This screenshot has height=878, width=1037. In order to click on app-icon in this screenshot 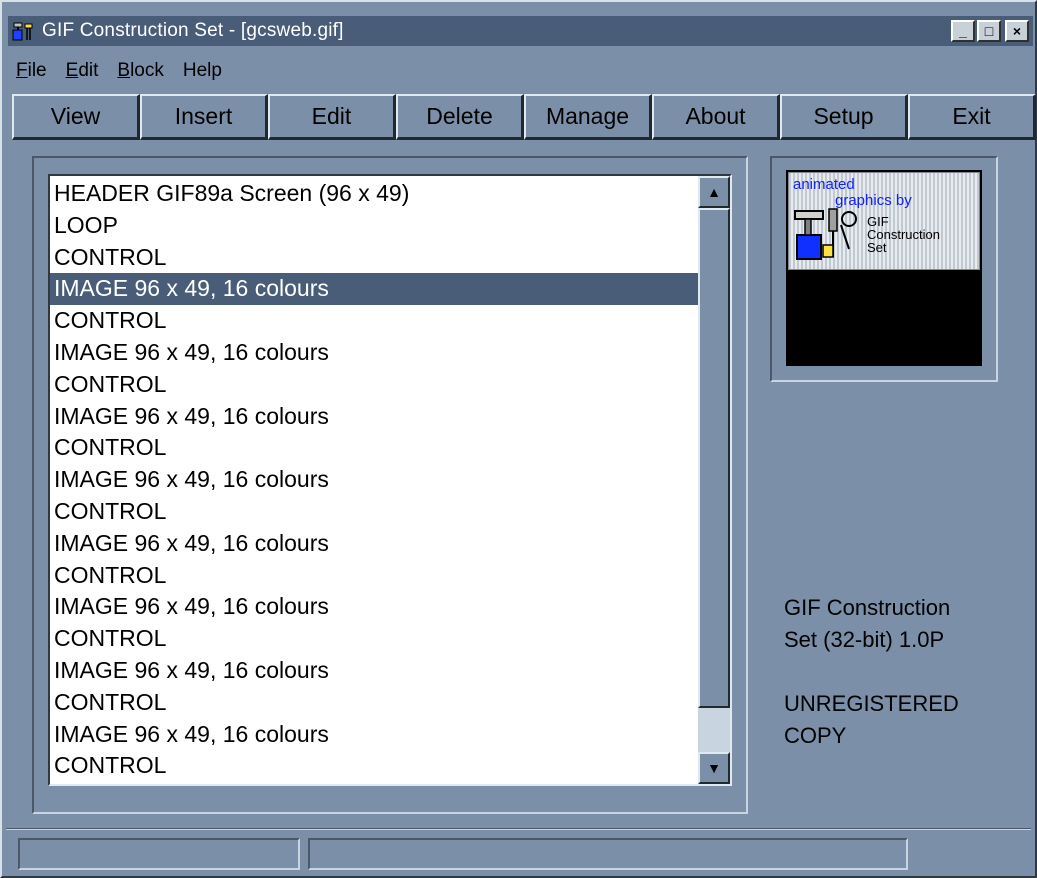, I will do `click(24, 31)`.